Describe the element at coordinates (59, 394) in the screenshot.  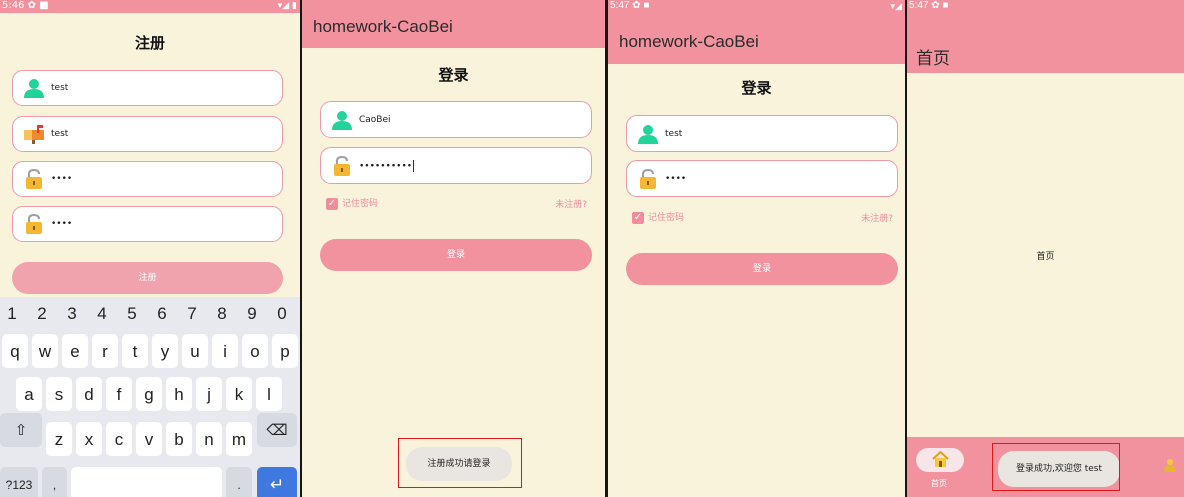
I see `key-s: s` at that location.